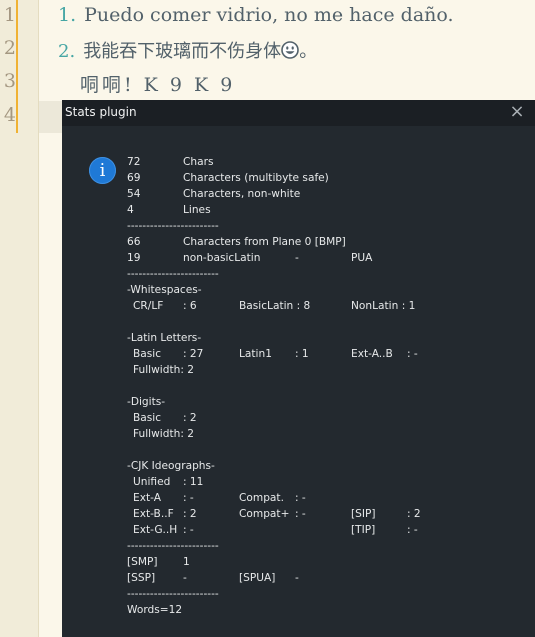 The width and height of the screenshot is (535, 637). Describe the element at coordinates (153, 514) in the screenshot. I see `stat-label: Ext-B..F` at that location.